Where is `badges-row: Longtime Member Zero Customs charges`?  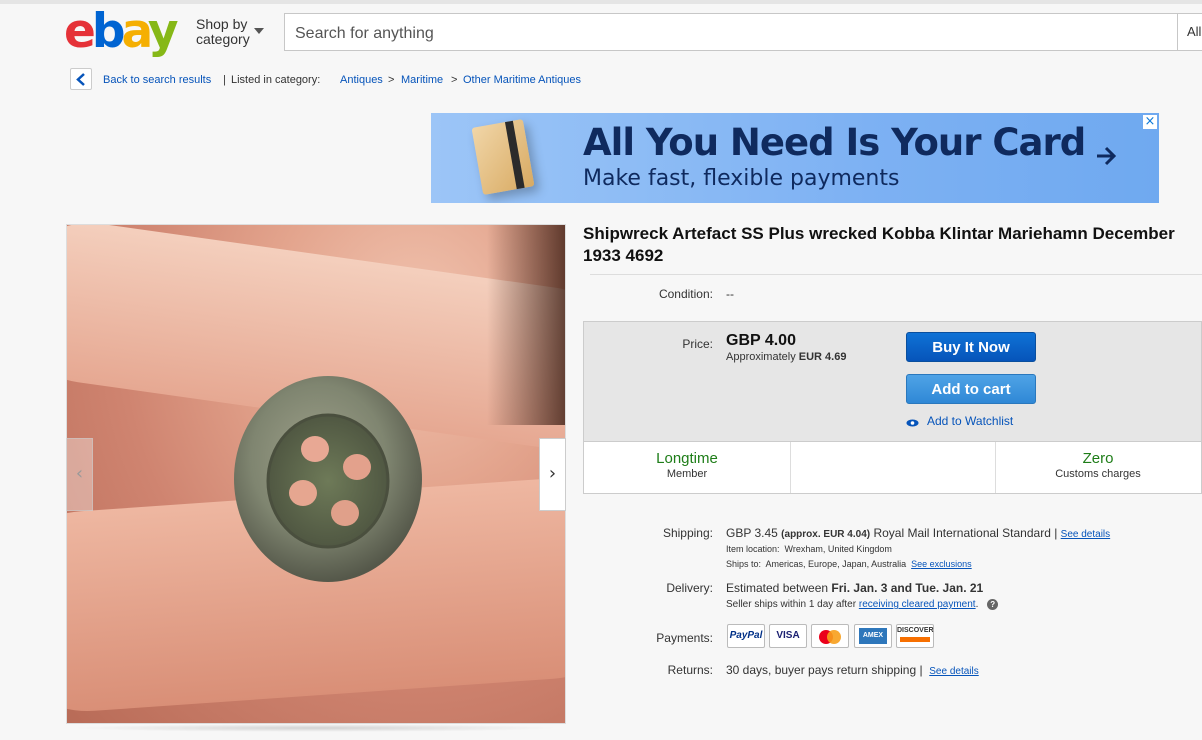
badges-row: Longtime Member Zero Customs charges is located at coordinates (892, 467).